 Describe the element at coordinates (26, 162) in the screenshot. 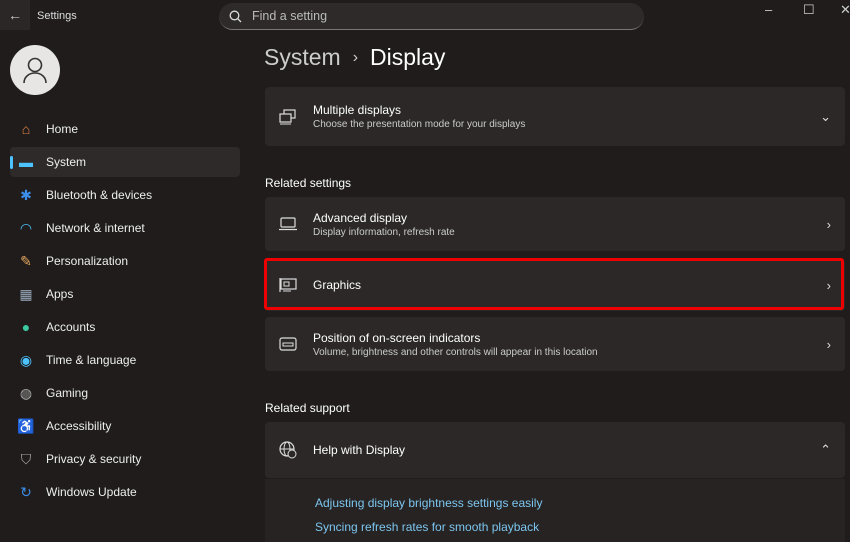

I see `system-icon: ▬` at that location.